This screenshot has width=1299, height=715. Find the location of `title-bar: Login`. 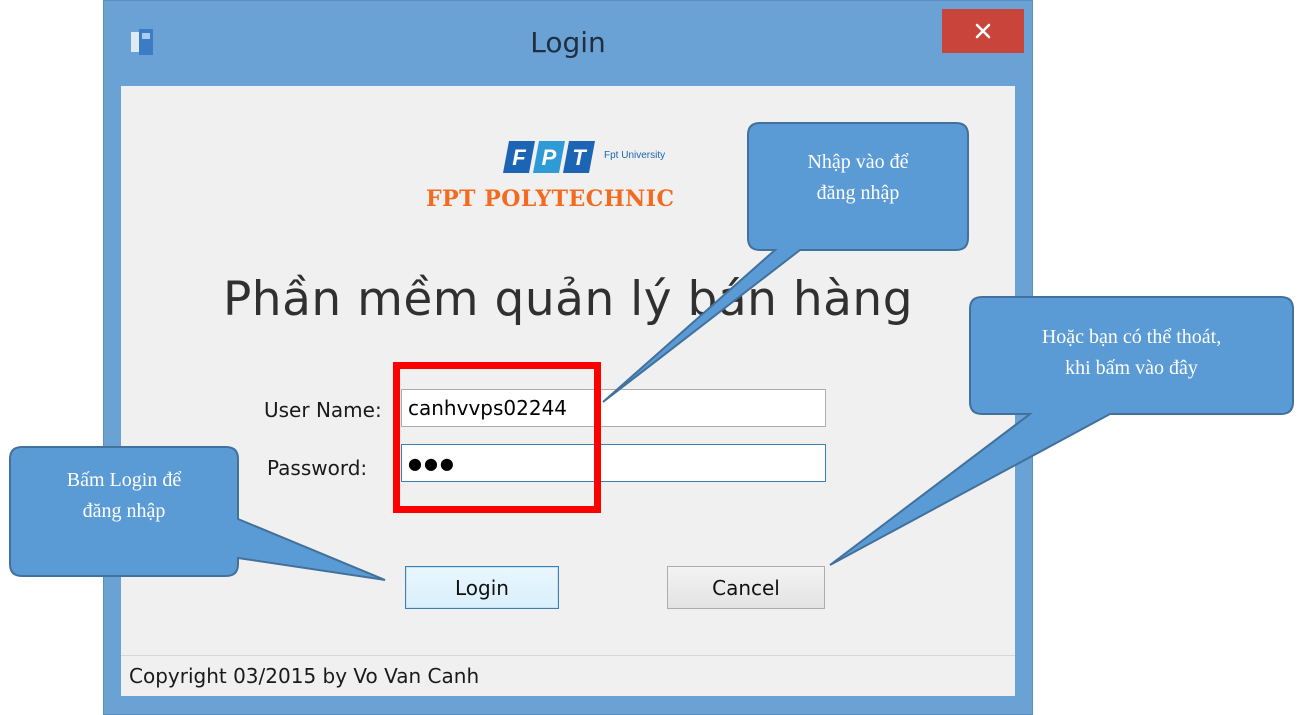

title-bar: Login is located at coordinates (568, 43).